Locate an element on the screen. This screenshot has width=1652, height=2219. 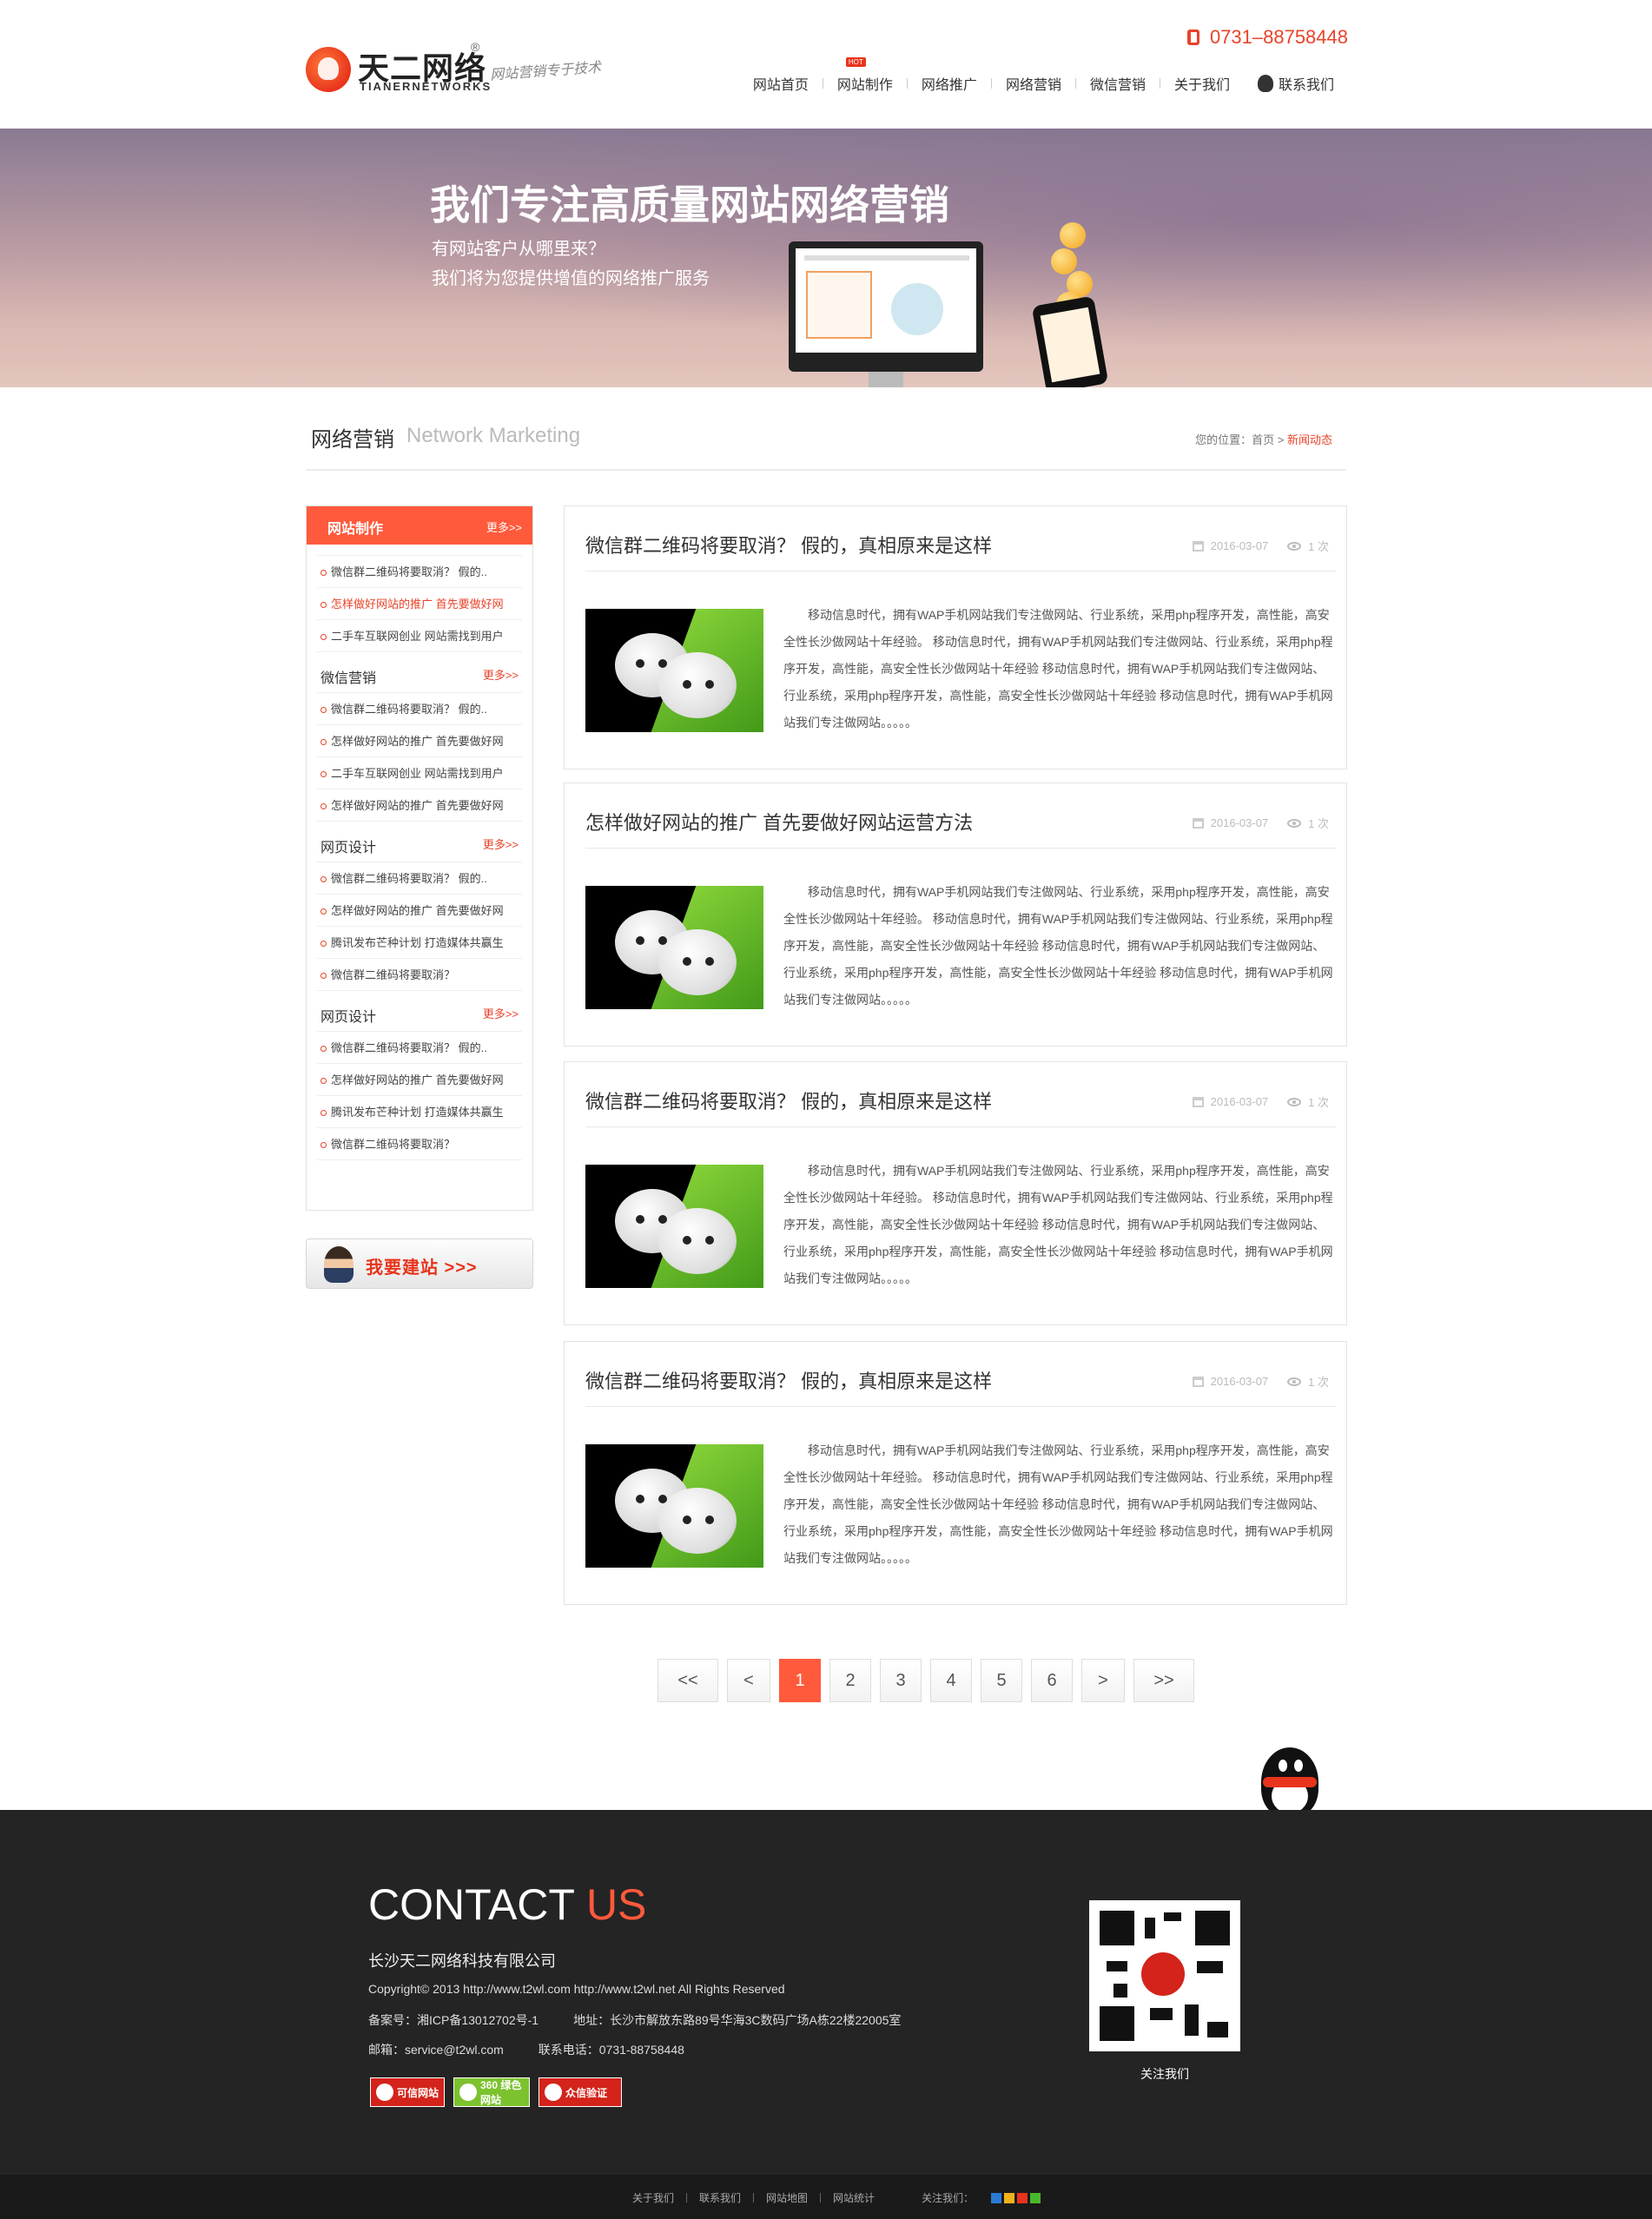
site-logo: 天二网络 TIANERNETWORKS ® 网站营销专于技术 is located at coordinates (466, 72).